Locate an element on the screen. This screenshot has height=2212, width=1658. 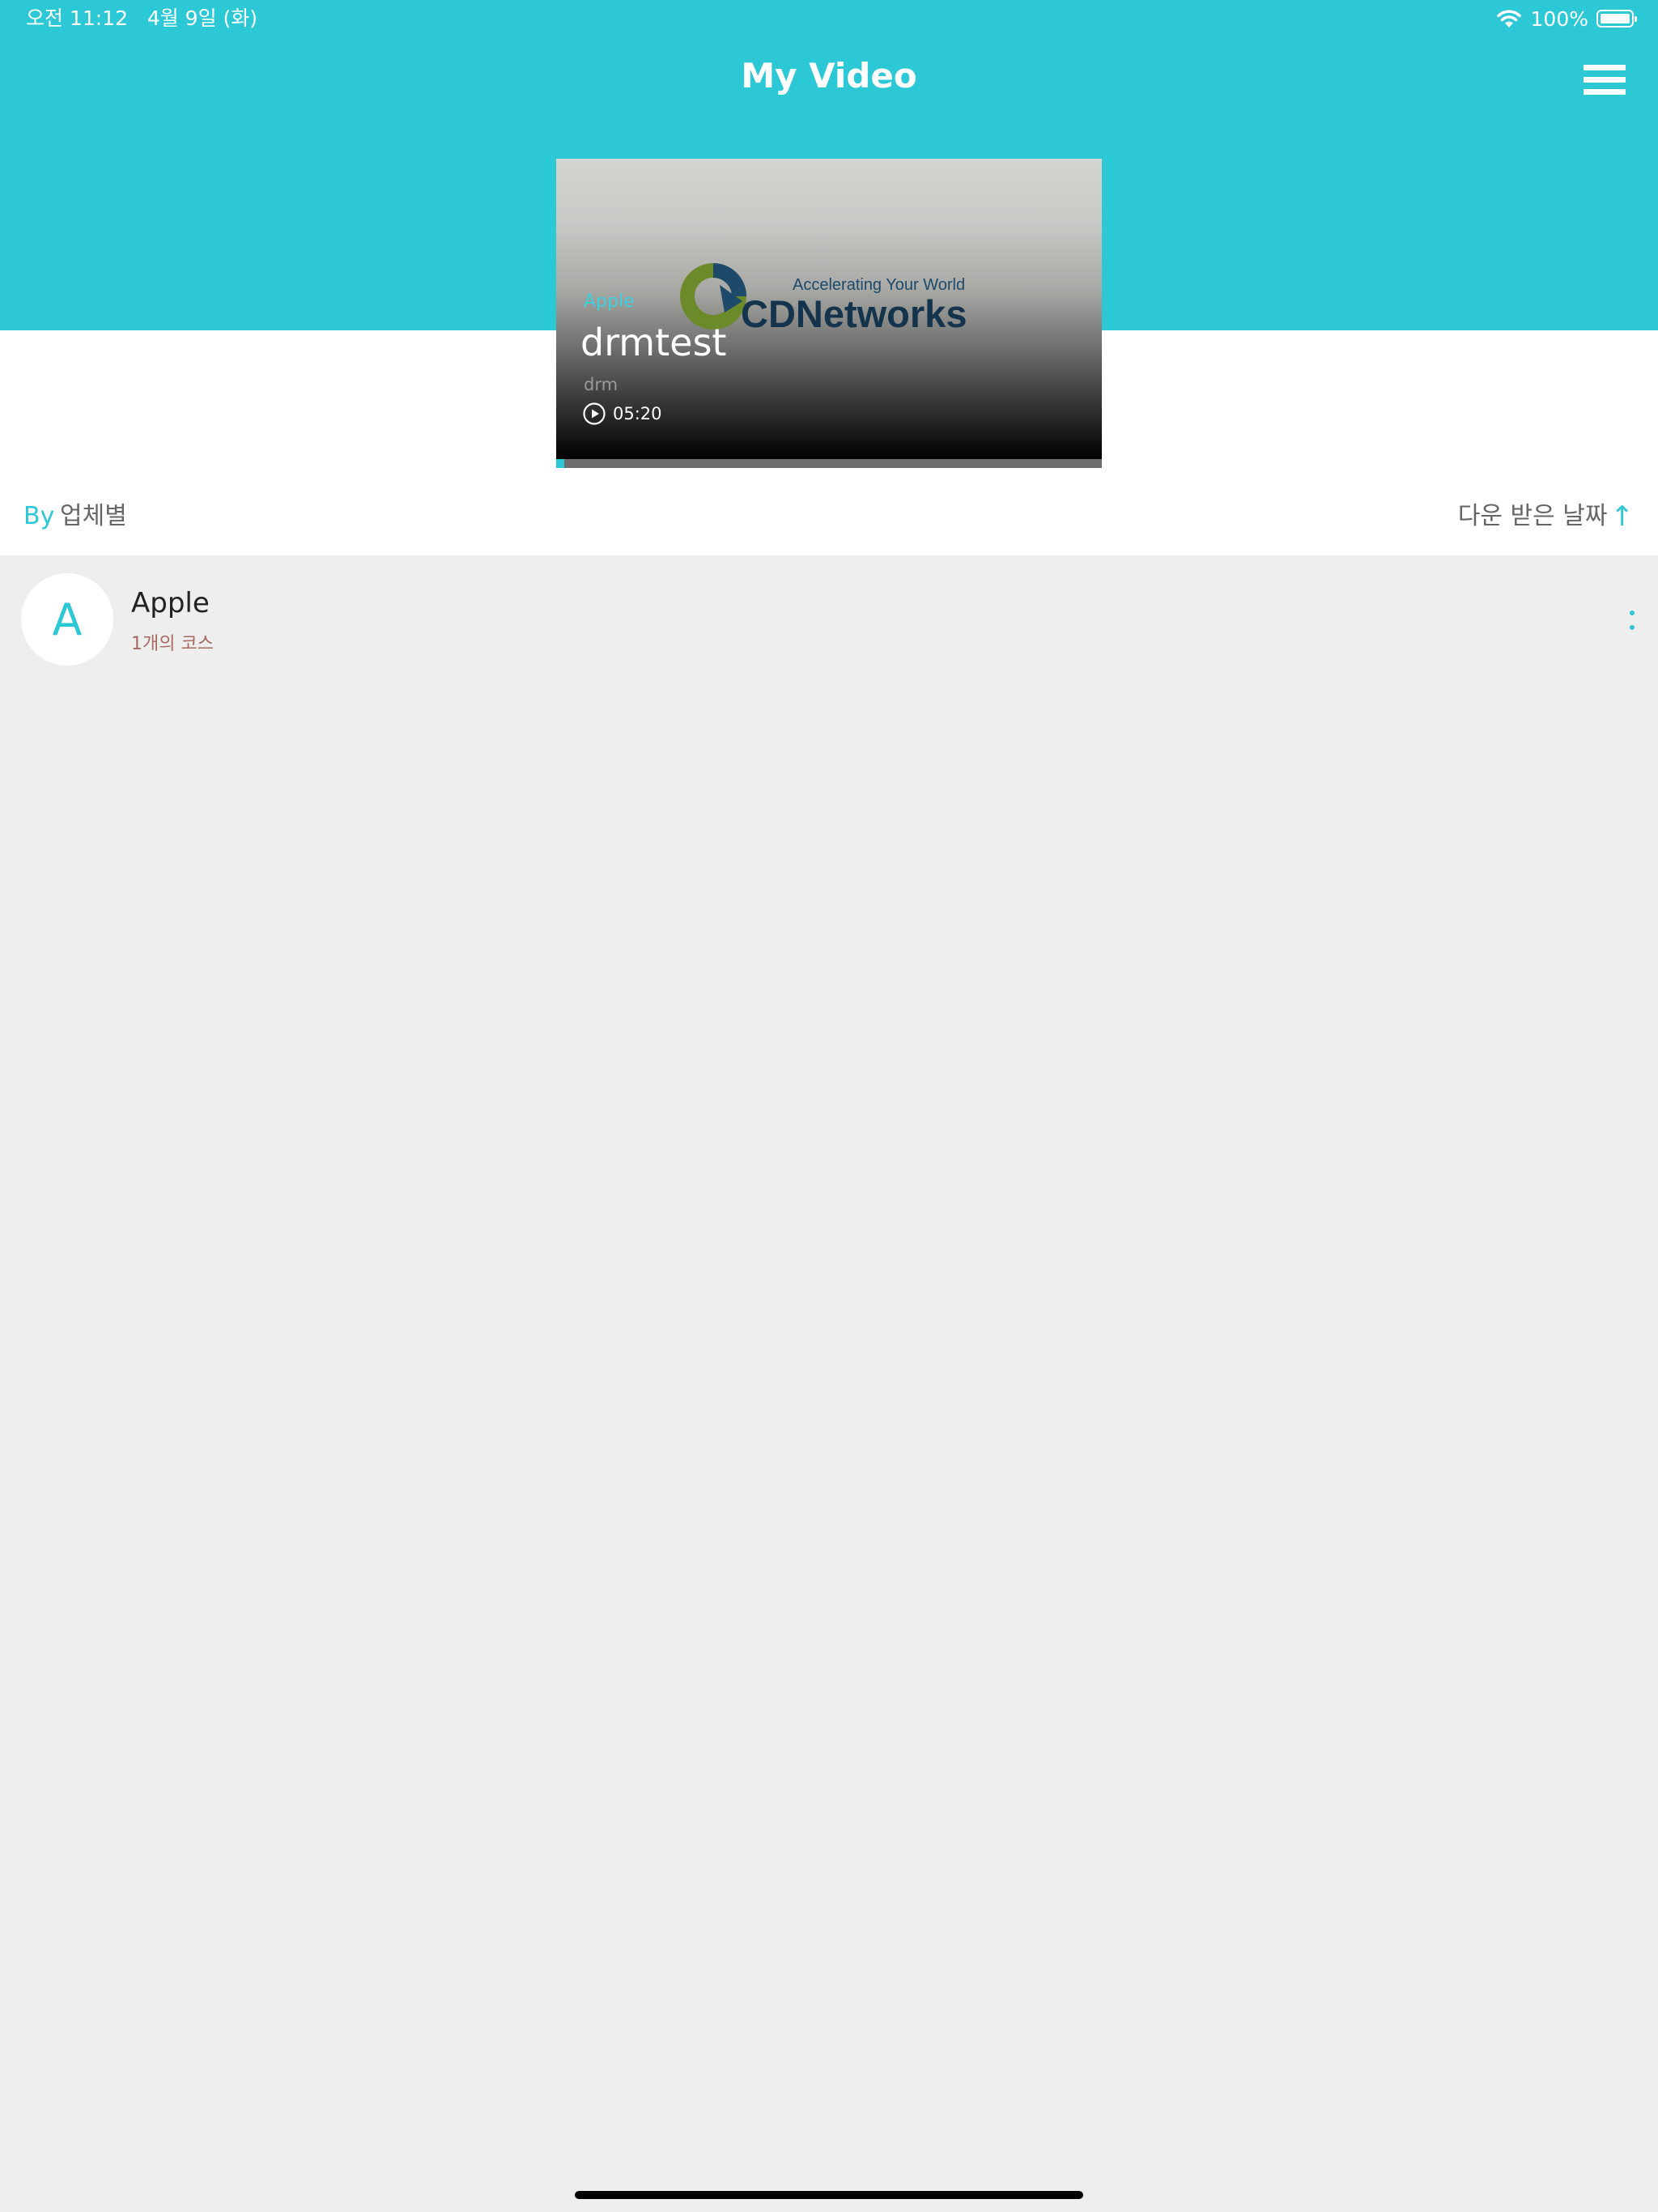
featured-subtitle: drm is located at coordinates (601, 385).